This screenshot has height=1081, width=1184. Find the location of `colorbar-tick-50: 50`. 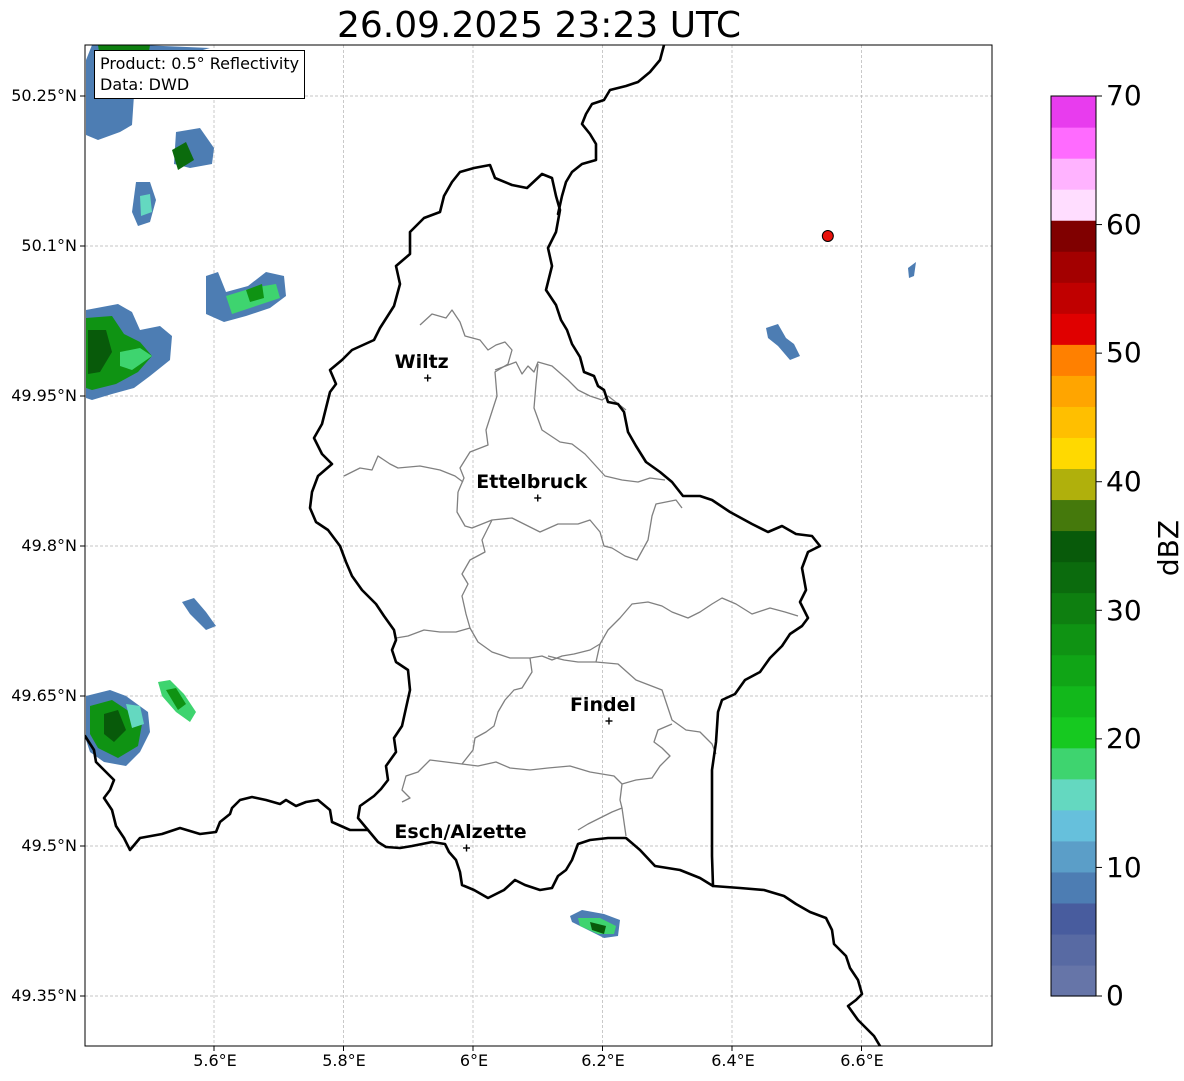

colorbar-tick-50: 50 is located at coordinates (1124, 352).